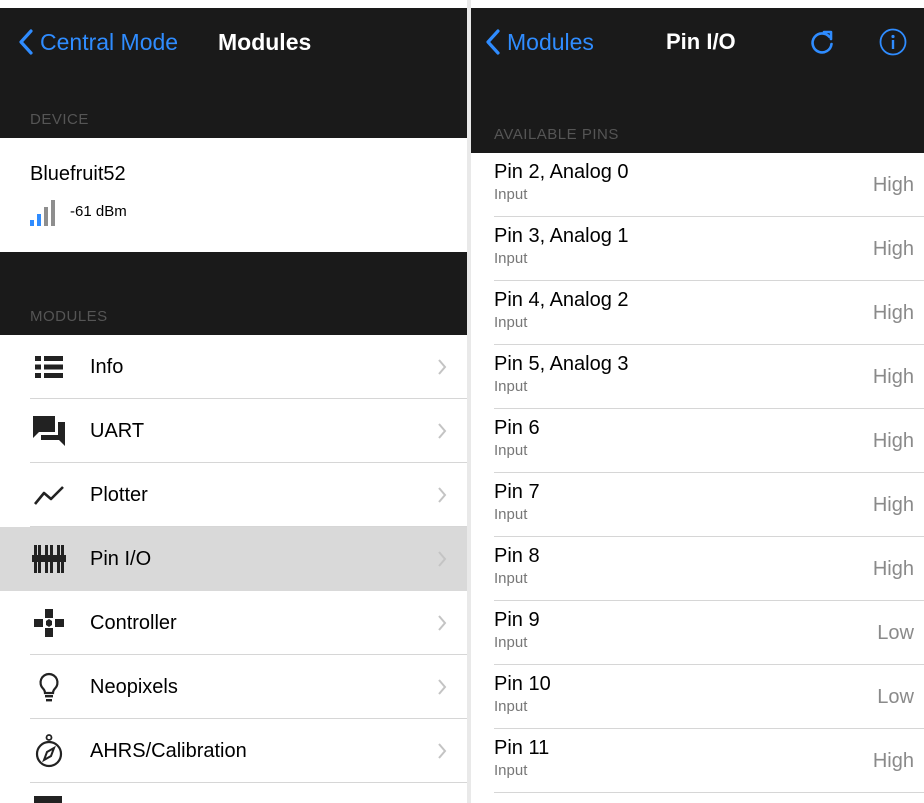 This screenshot has width=924, height=803. What do you see at coordinates (49, 751) in the screenshot?
I see `compass-icon` at bounding box center [49, 751].